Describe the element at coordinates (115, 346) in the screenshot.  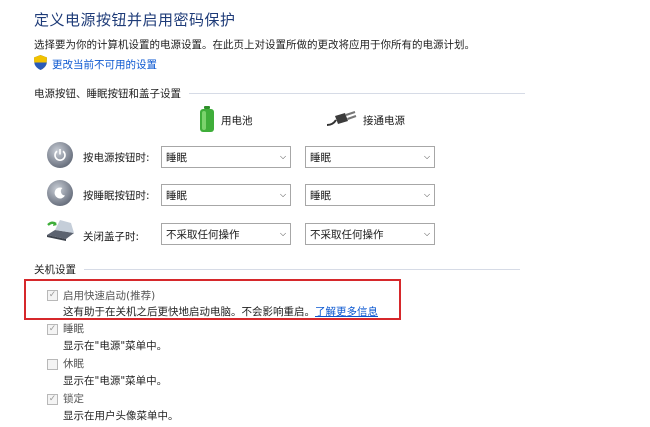
I see `sleep-description: 显示在"电源"菜单中。` at that location.